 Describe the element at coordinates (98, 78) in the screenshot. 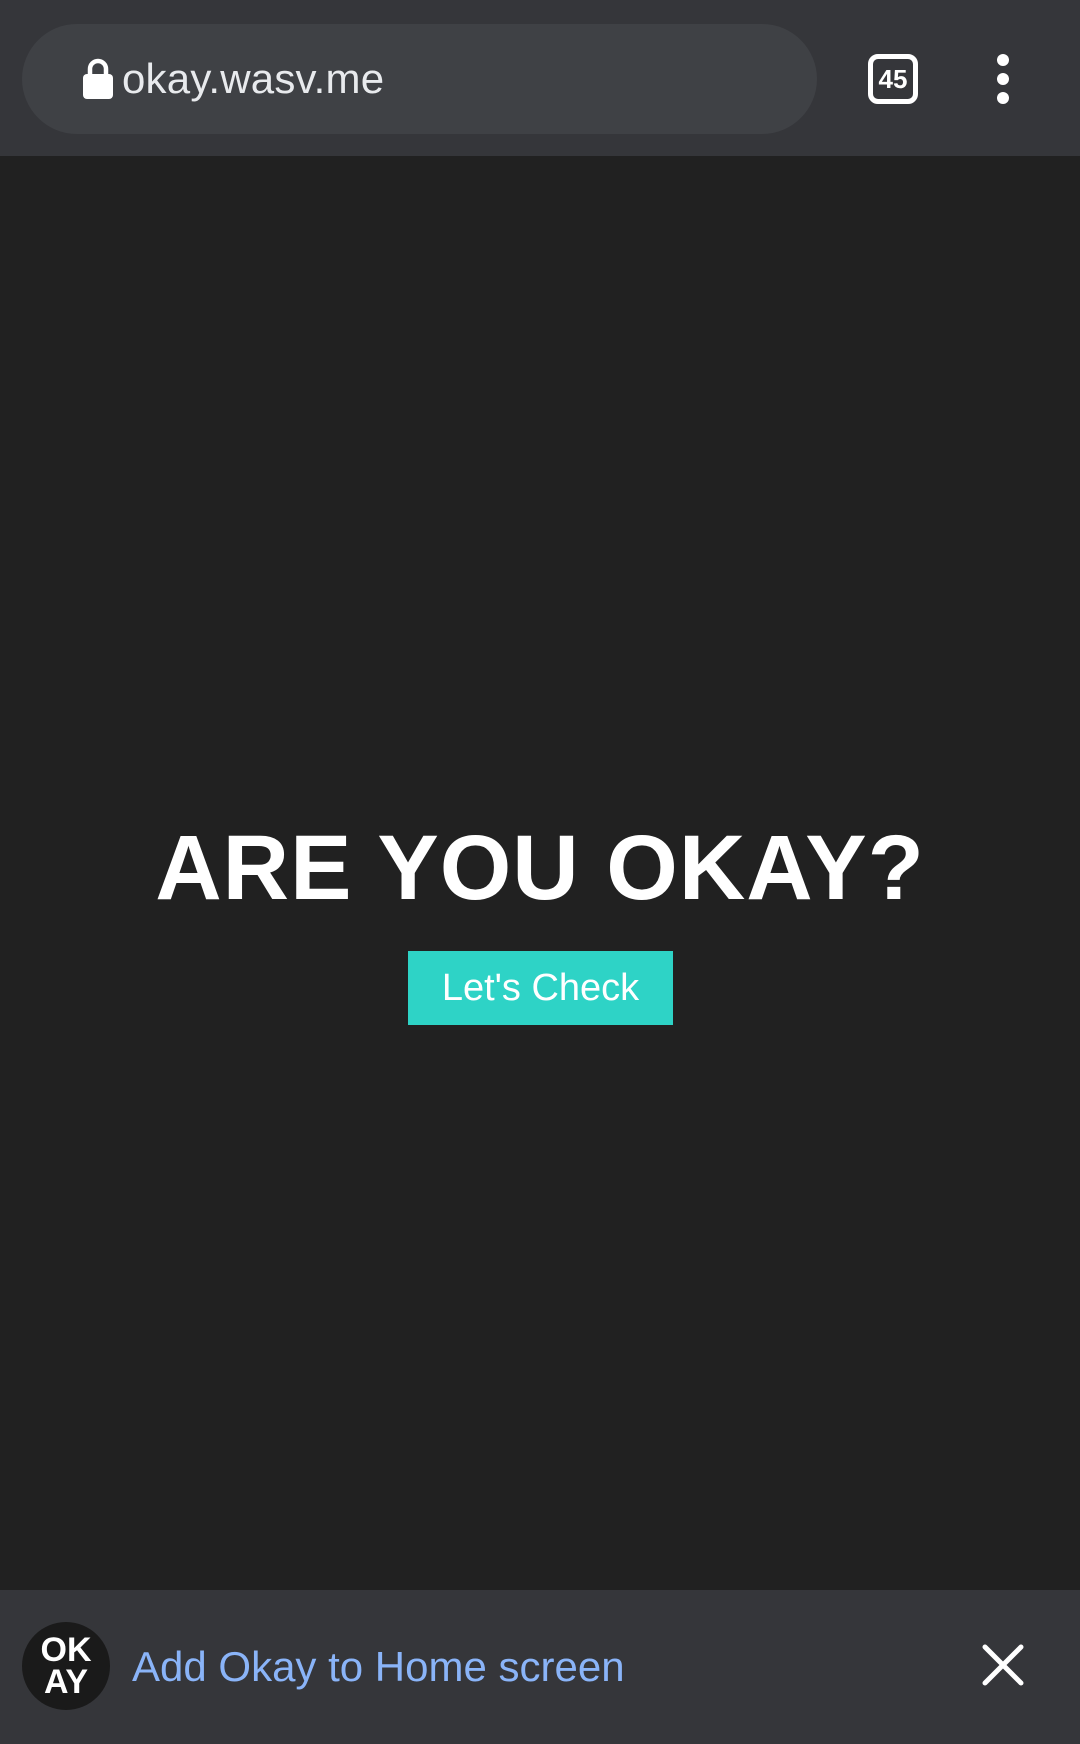

I see `lock-icon` at that location.